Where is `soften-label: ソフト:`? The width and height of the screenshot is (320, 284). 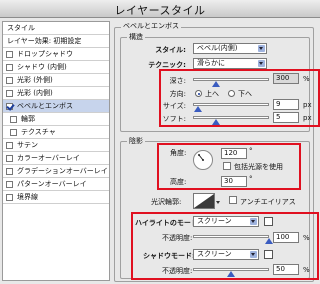
soften-label: ソフト: is located at coordinates (174, 119).